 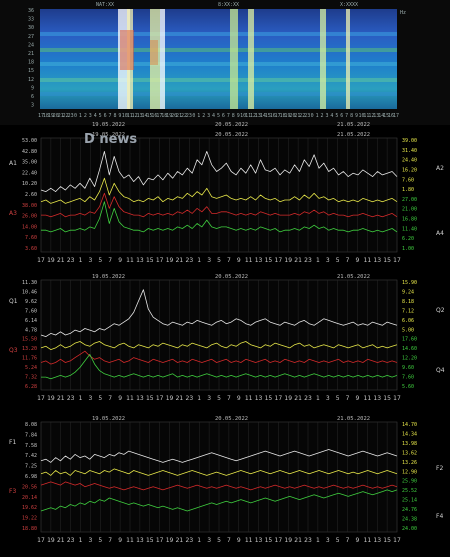 What do you see at coordinates (409, 472) in the screenshot?
I see `right-tick: 12.90` at bounding box center [409, 472].